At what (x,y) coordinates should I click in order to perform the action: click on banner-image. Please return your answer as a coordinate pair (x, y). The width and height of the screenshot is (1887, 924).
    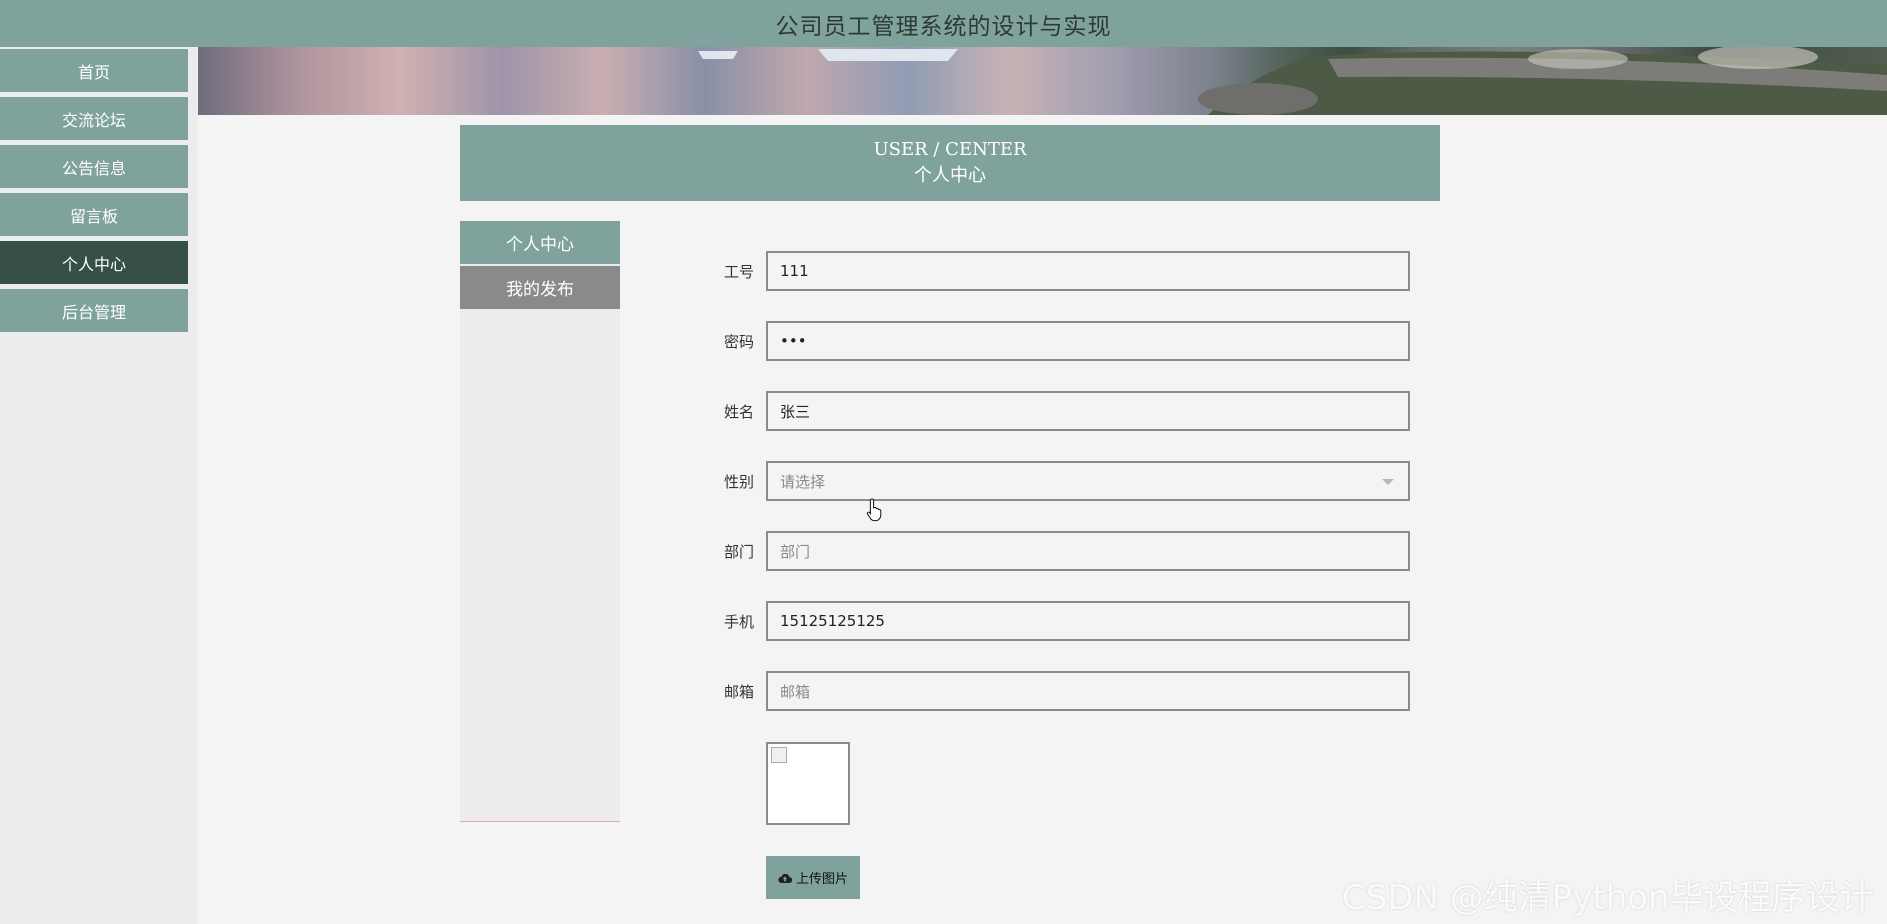
    Looking at the image, I should click on (1042, 81).